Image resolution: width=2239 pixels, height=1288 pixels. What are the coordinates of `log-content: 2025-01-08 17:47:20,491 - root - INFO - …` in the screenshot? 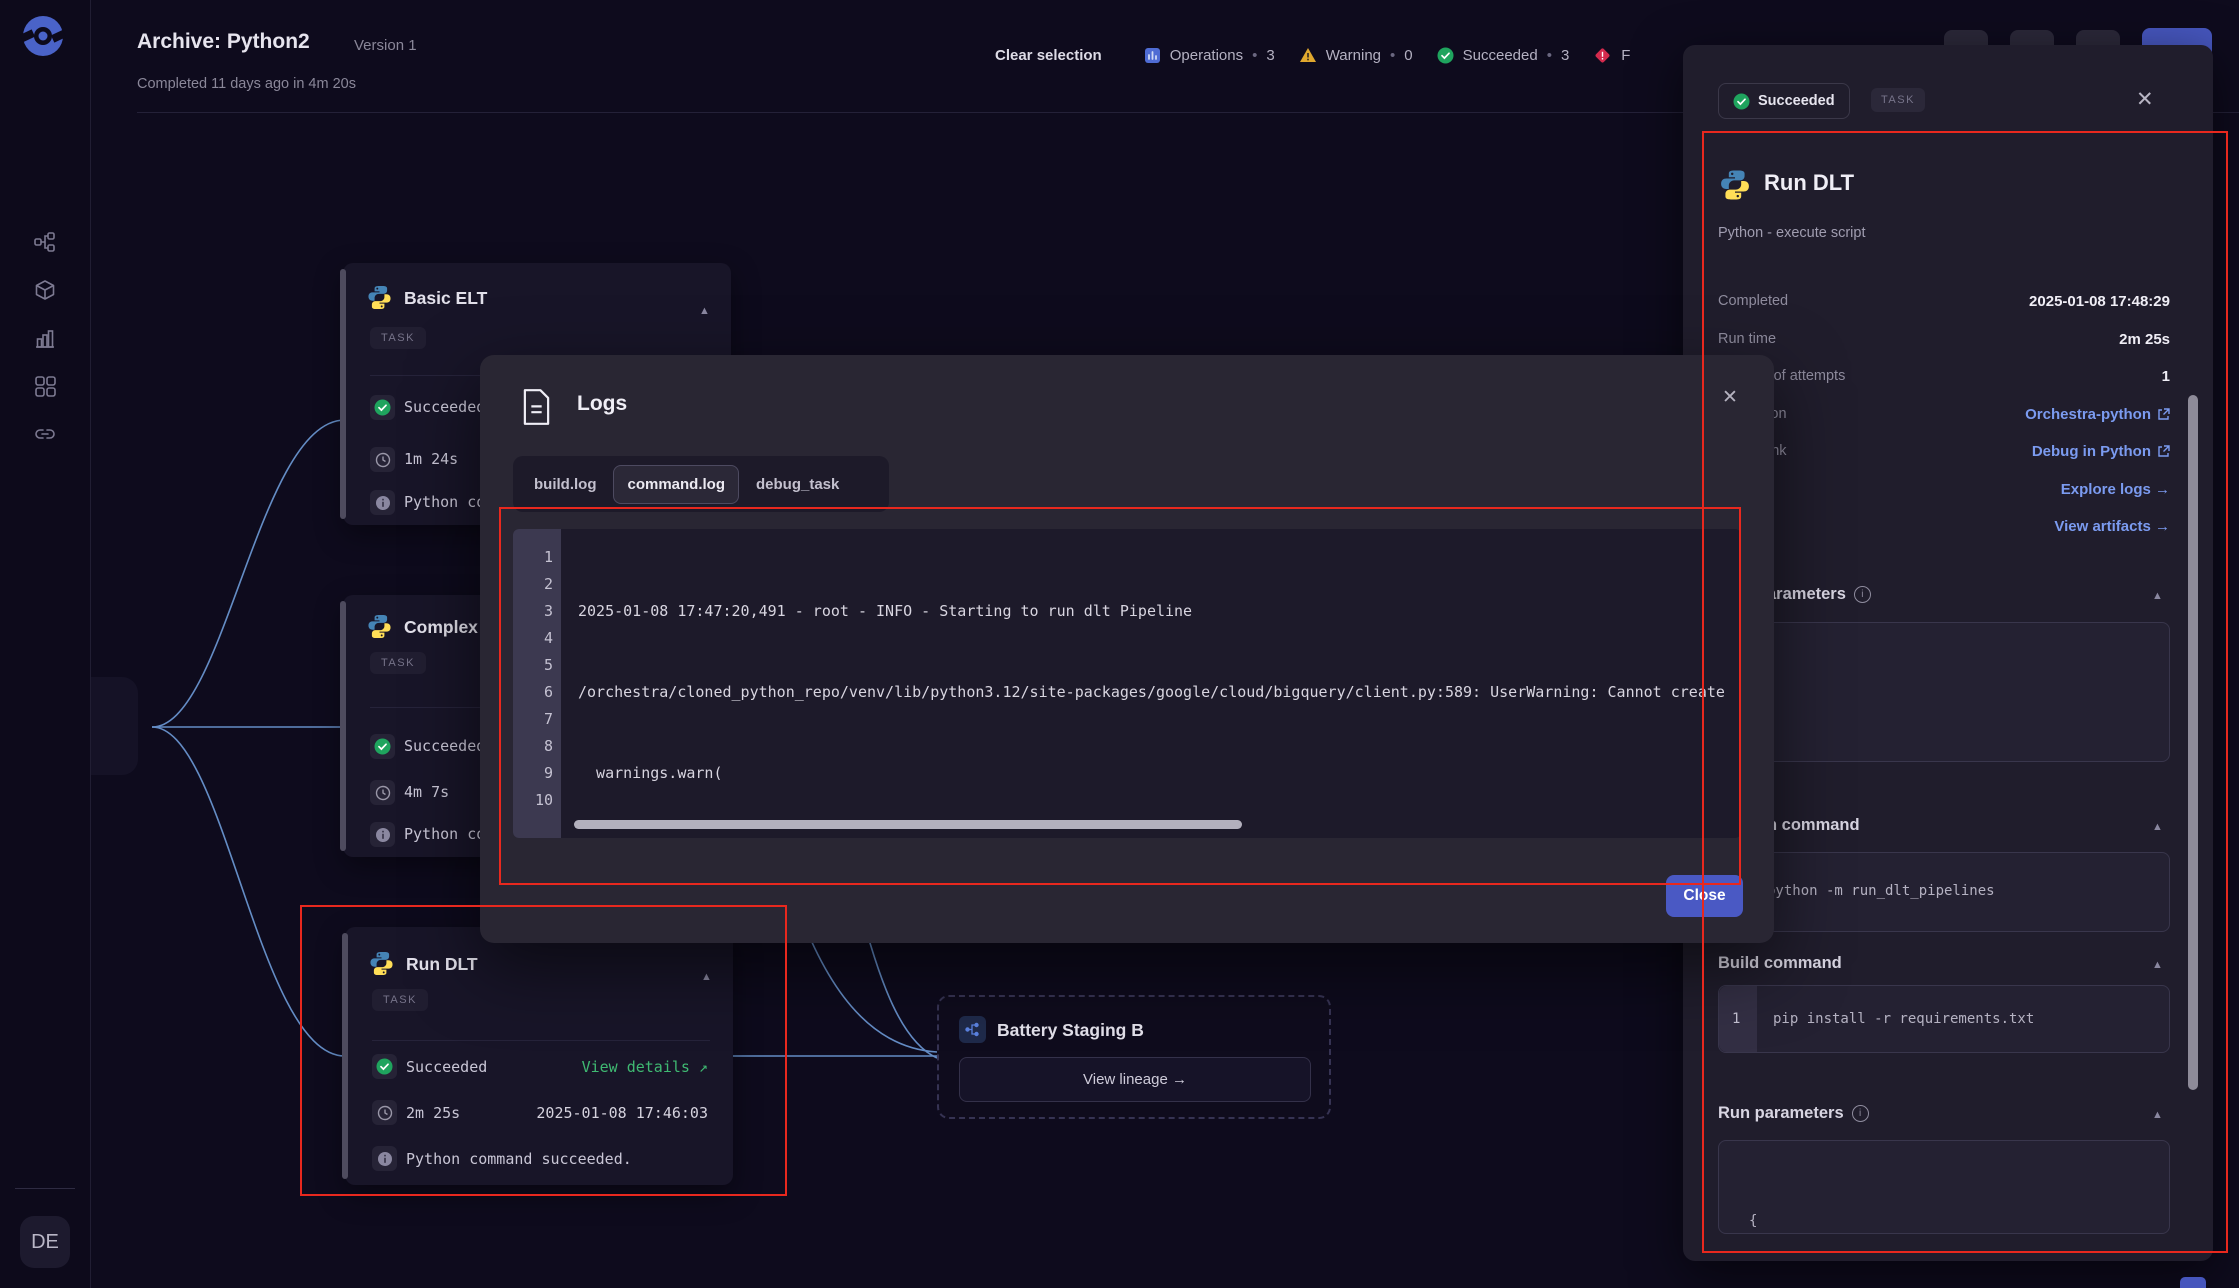 It's located at (1155, 684).